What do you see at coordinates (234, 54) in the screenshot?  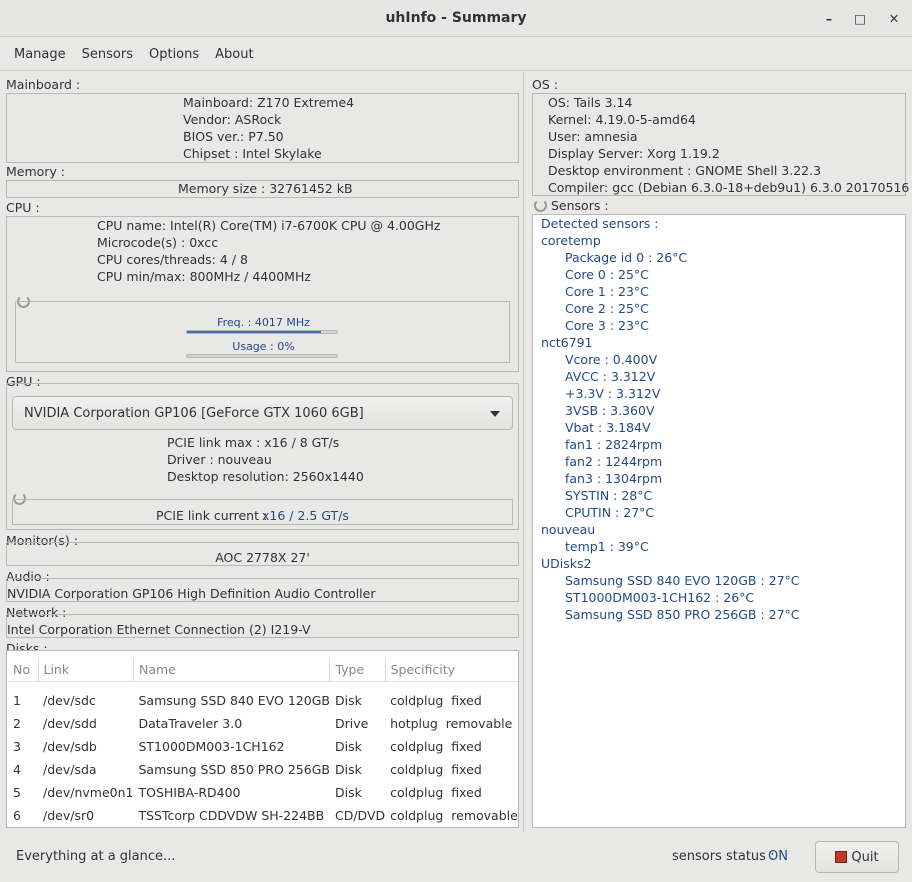 I see `menu-about: About` at bounding box center [234, 54].